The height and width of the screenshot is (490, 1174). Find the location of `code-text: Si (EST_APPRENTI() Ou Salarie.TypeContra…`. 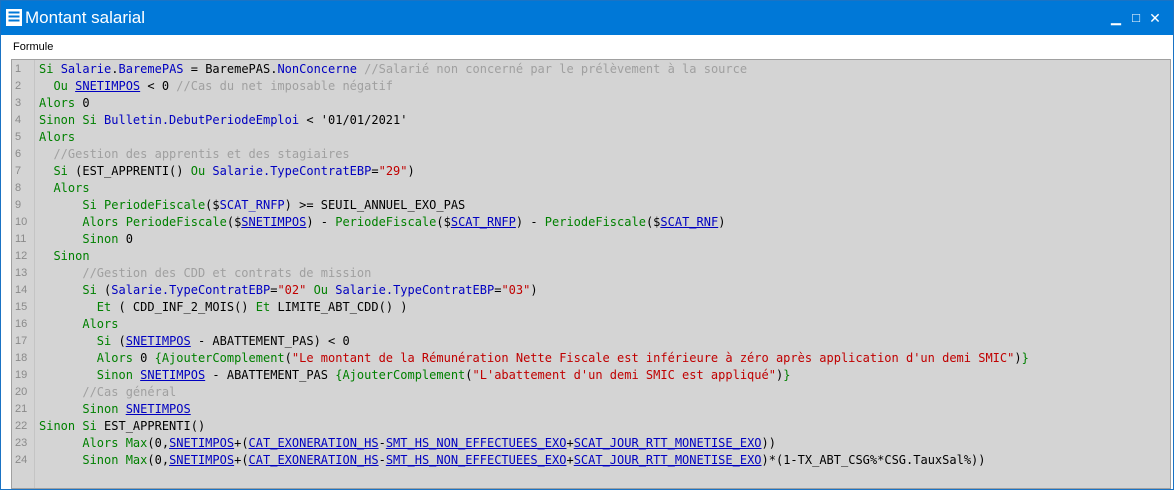

code-text: Si (EST_APPRENTI() Ou Salarie.TypeContra… is located at coordinates (227, 171).